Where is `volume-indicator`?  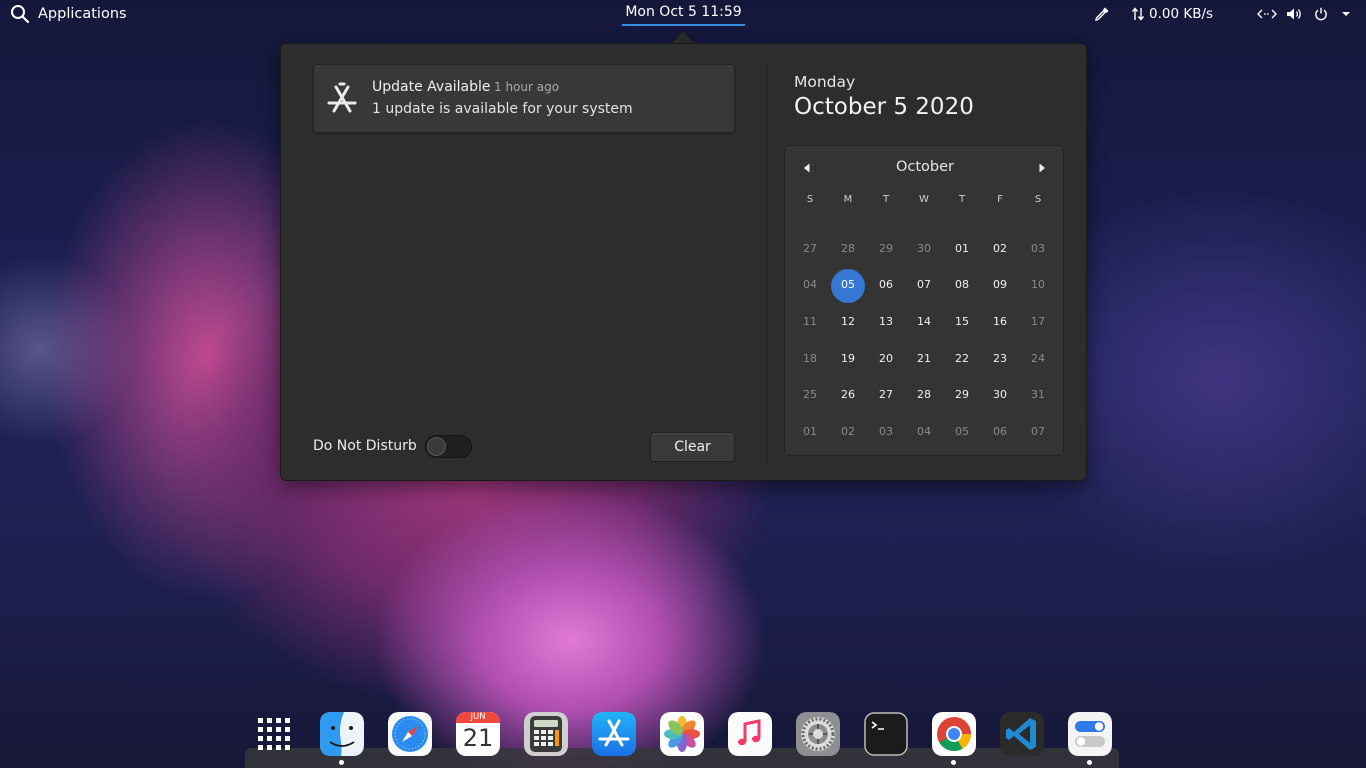 volume-indicator is located at coordinates (1295, 14).